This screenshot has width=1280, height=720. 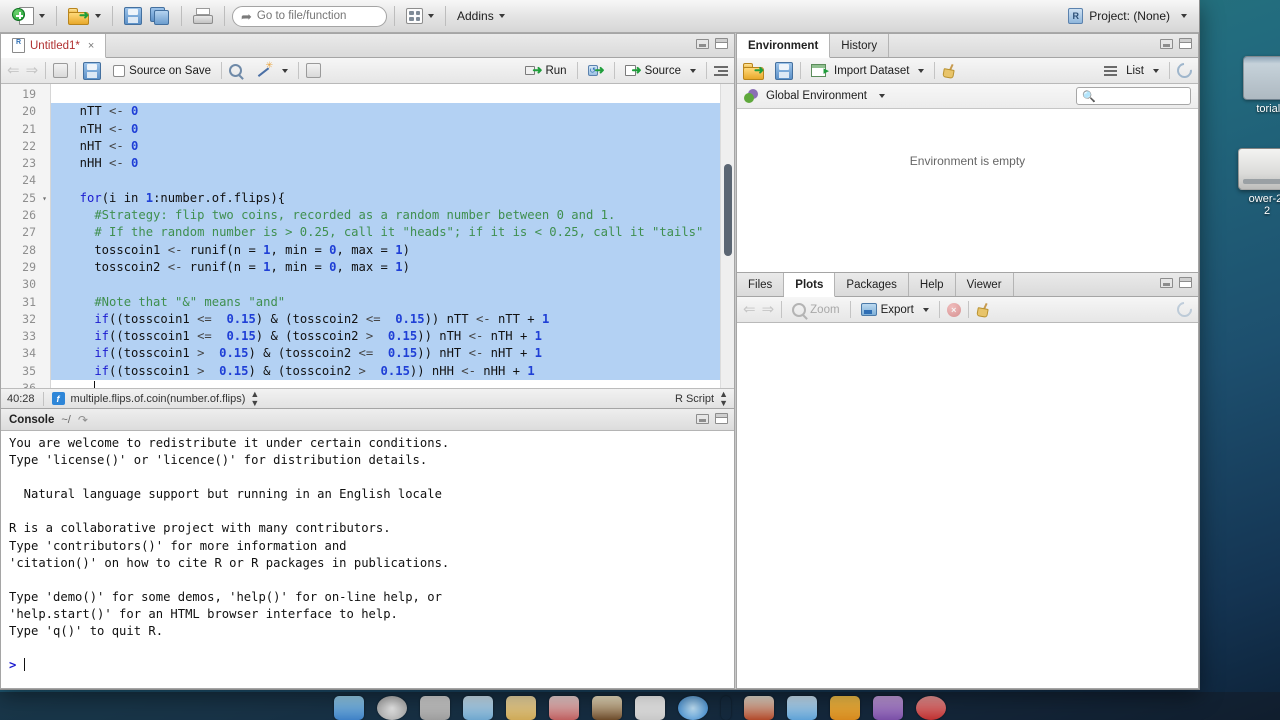 What do you see at coordinates (784, 46) in the screenshot?
I see `tab-environment: Environment` at bounding box center [784, 46].